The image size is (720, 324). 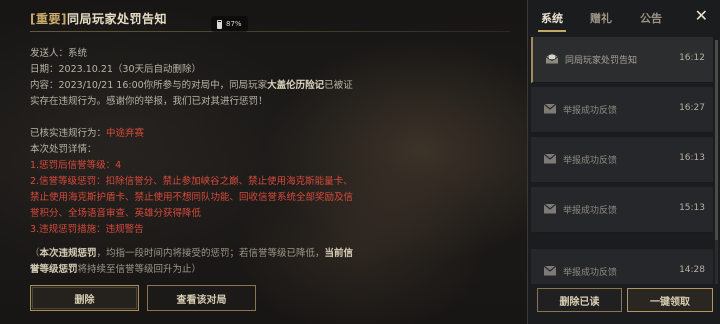 What do you see at coordinates (44, 85) in the screenshot?
I see `content-label: 内容：` at bounding box center [44, 85].